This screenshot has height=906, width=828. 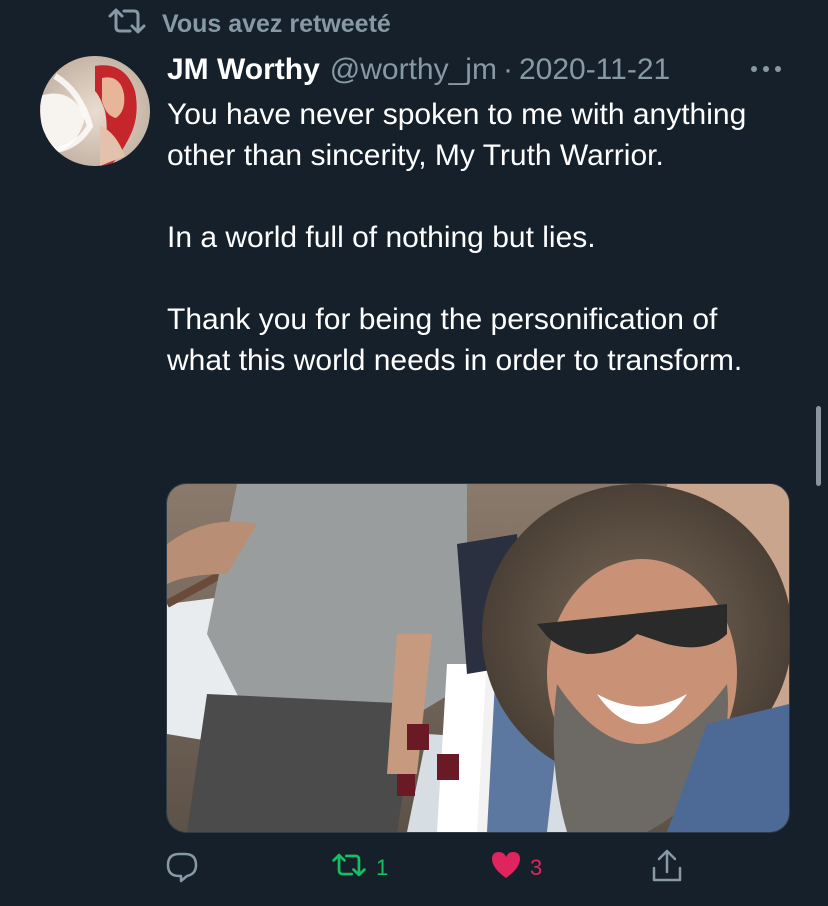 I want to click on more-icon, so click(x=766, y=70).